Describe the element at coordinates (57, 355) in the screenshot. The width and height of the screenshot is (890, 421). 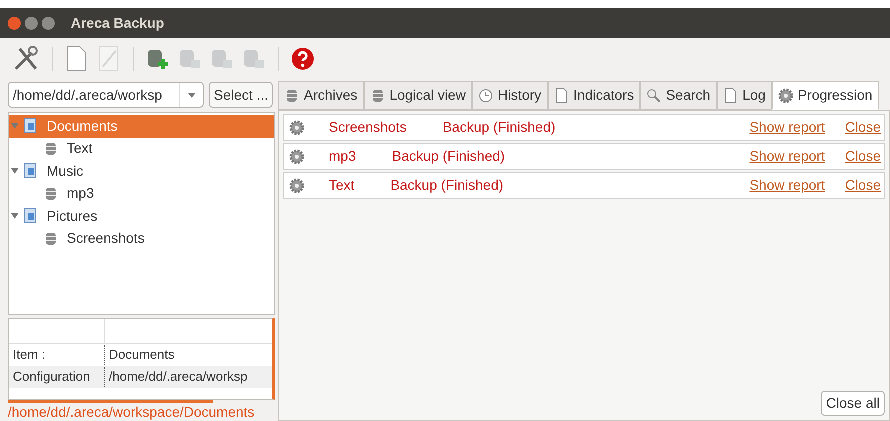
I see `property-name: Item :` at that location.